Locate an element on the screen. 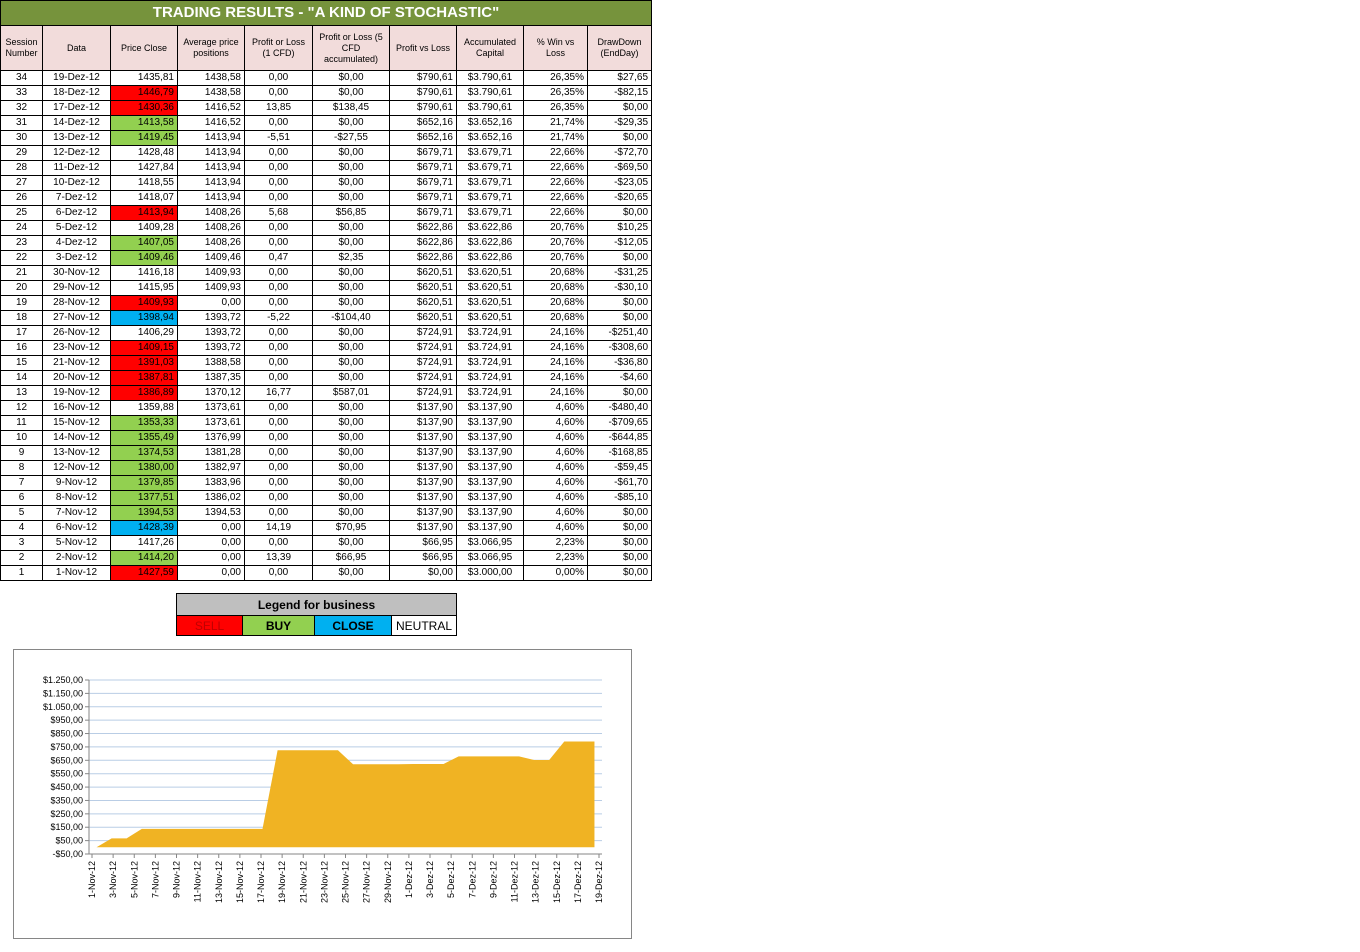 The width and height of the screenshot is (1360, 952). y-tick-label: $50,00 is located at coordinates (69, 841).